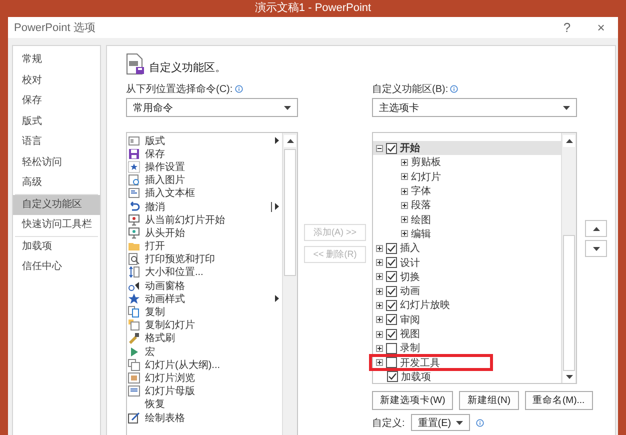 The image size is (626, 435). I want to click on tree-item: 编辑, so click(467, 234).